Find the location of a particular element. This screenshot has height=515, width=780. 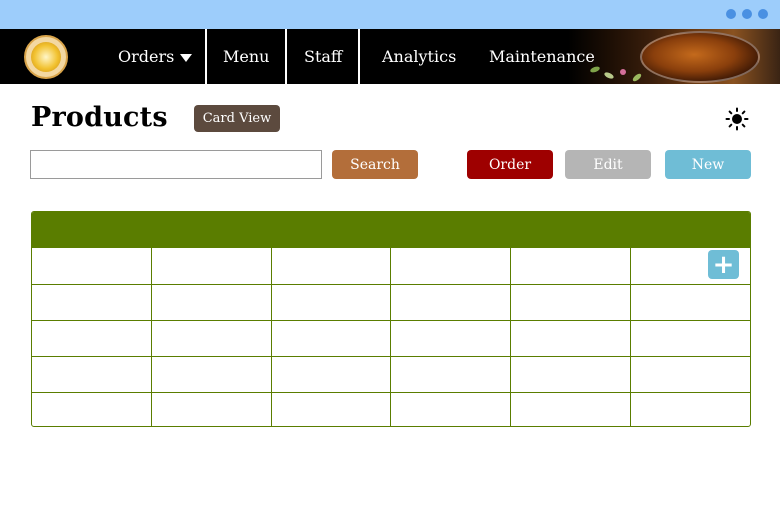

nav-item-orders: Orders is located at coordinates (155, 56).